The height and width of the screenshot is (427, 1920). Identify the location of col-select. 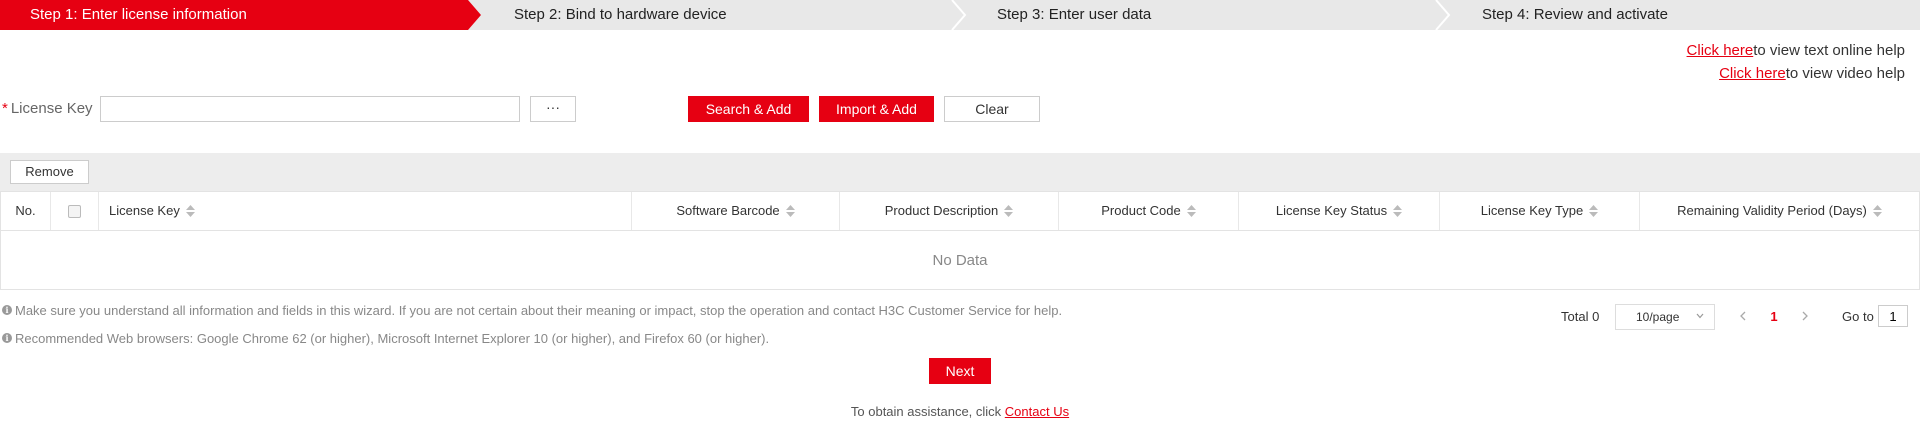
(75, 211).